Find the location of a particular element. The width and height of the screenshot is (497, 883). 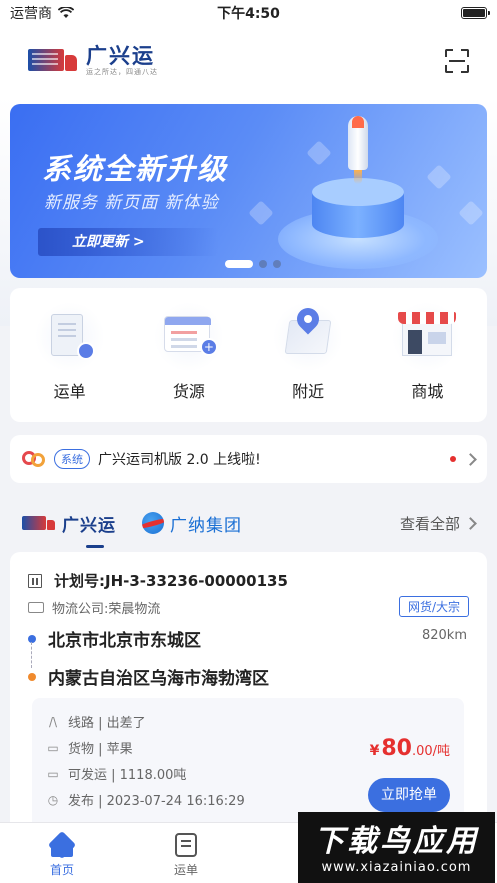

nav-item-home: 首页 is located at coordinates (62, 853).